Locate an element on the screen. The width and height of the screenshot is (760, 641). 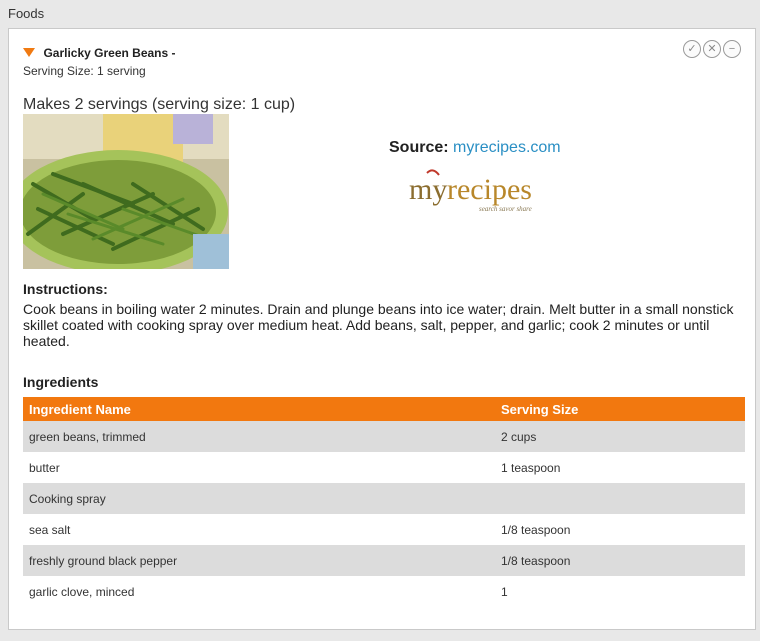
ingredient-name-cell: green beans, trimmed is located at coordinates (259, 436).